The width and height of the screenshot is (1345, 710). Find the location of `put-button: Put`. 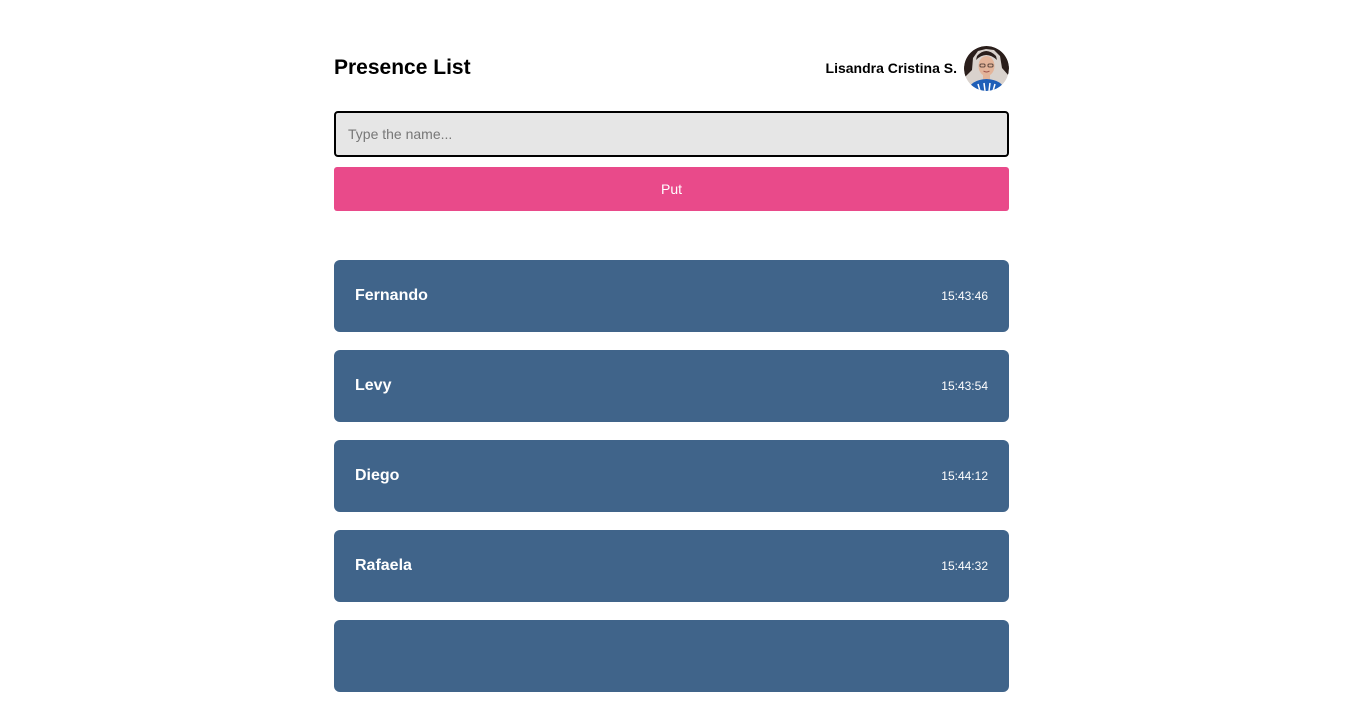

put-button: Put is located at coordinates (671, 189).